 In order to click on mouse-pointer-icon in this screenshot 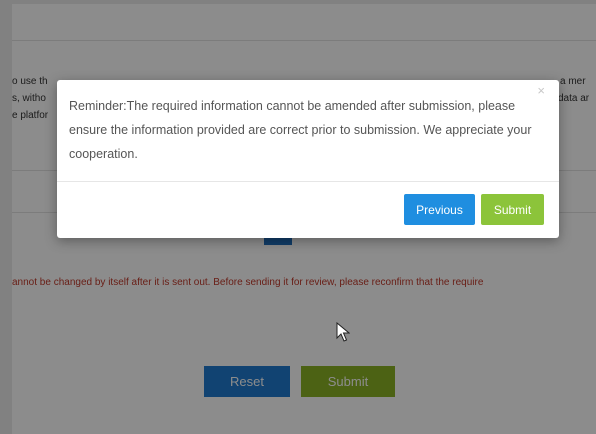, I will do `click(343, 332)`.